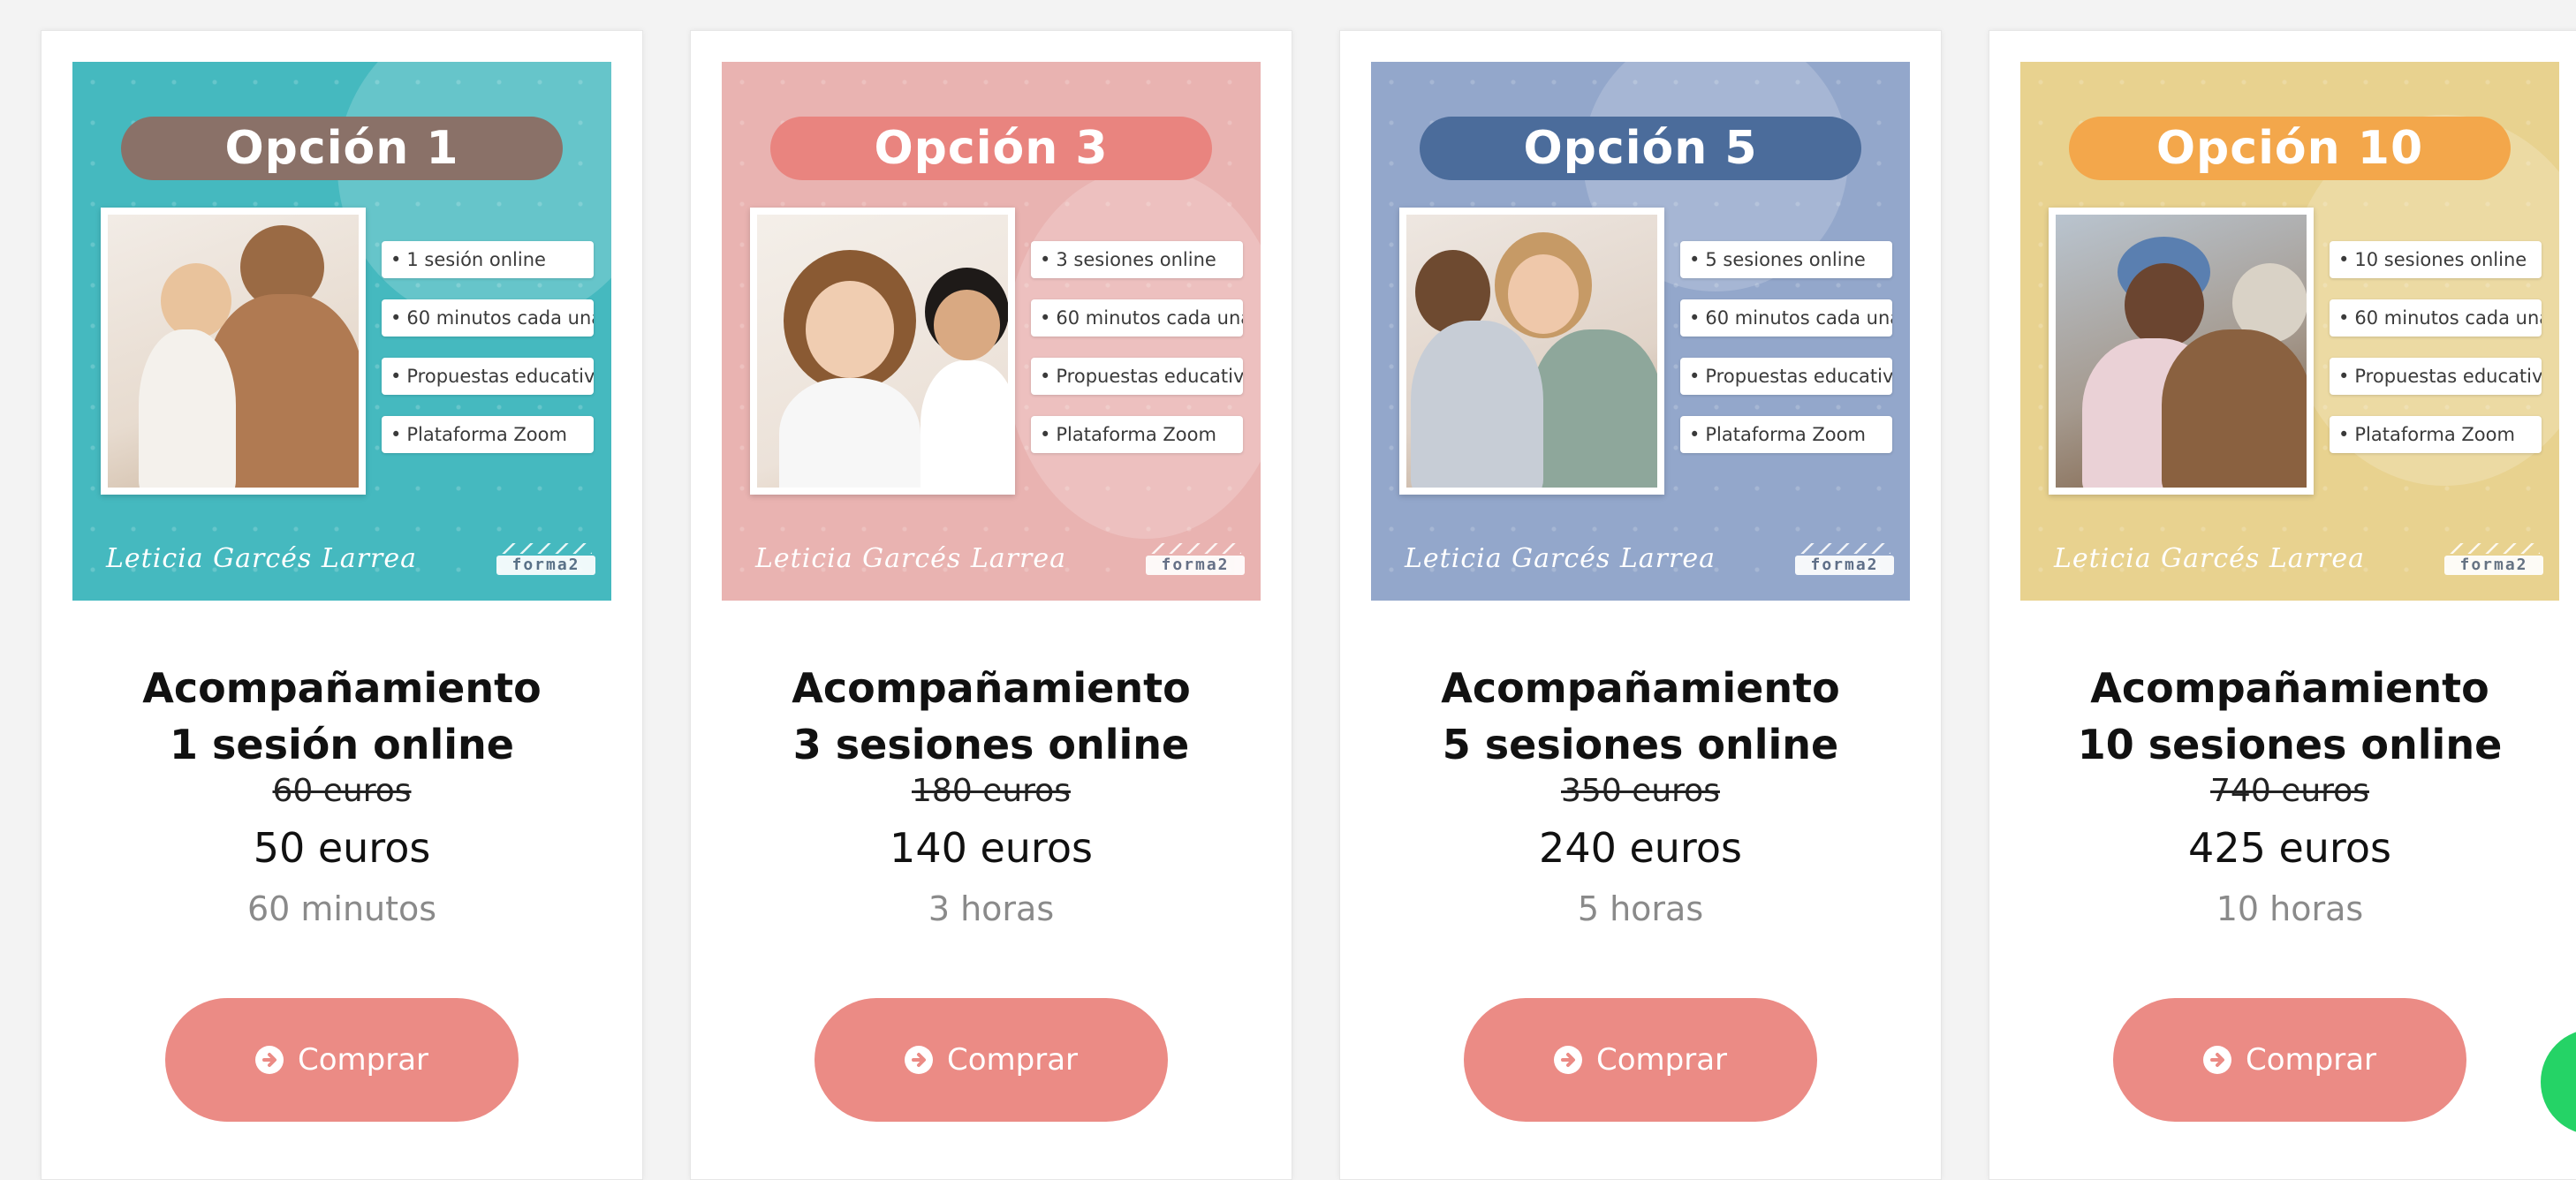 The width and height of the screenshot is (2576, 1180). What do you see at coordinates (342, 791) in the screenshot?
I see `original-price: 60 euros` at bounding box center [342, 791].